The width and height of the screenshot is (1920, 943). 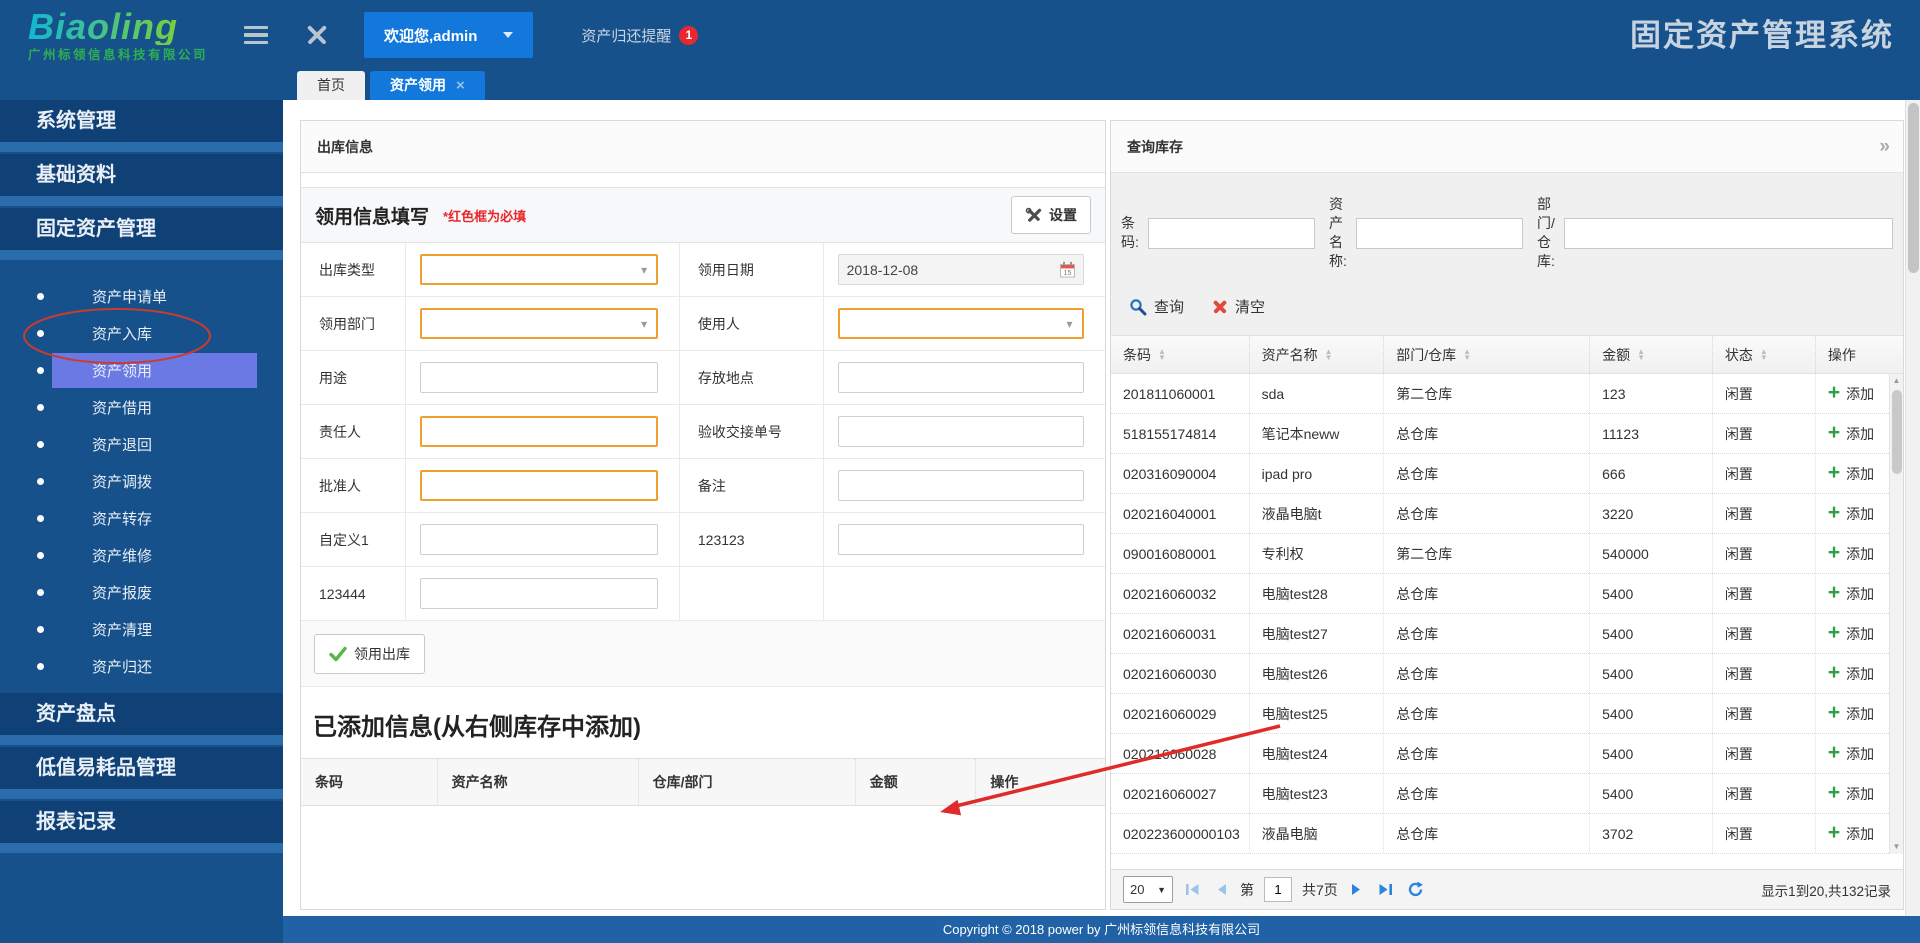 I want to click on logo-subtitle: 广州标领信息科技有限公司, so click(x=118, y=54).